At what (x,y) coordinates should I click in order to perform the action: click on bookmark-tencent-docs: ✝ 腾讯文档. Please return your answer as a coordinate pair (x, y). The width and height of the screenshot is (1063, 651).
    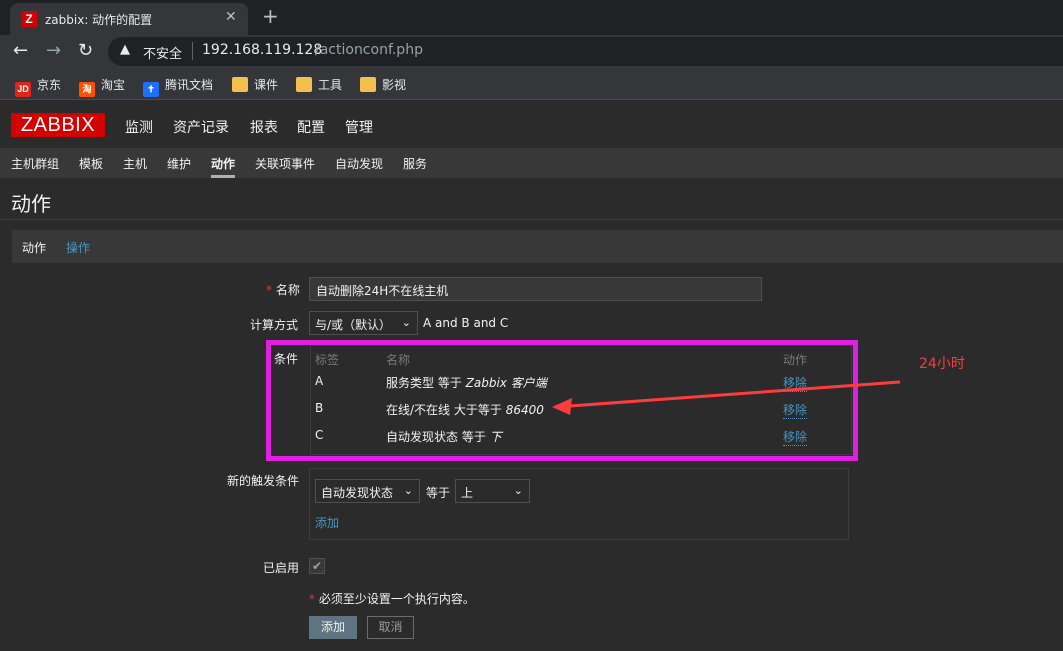
    Looking at the image, I should click on (178, 86).